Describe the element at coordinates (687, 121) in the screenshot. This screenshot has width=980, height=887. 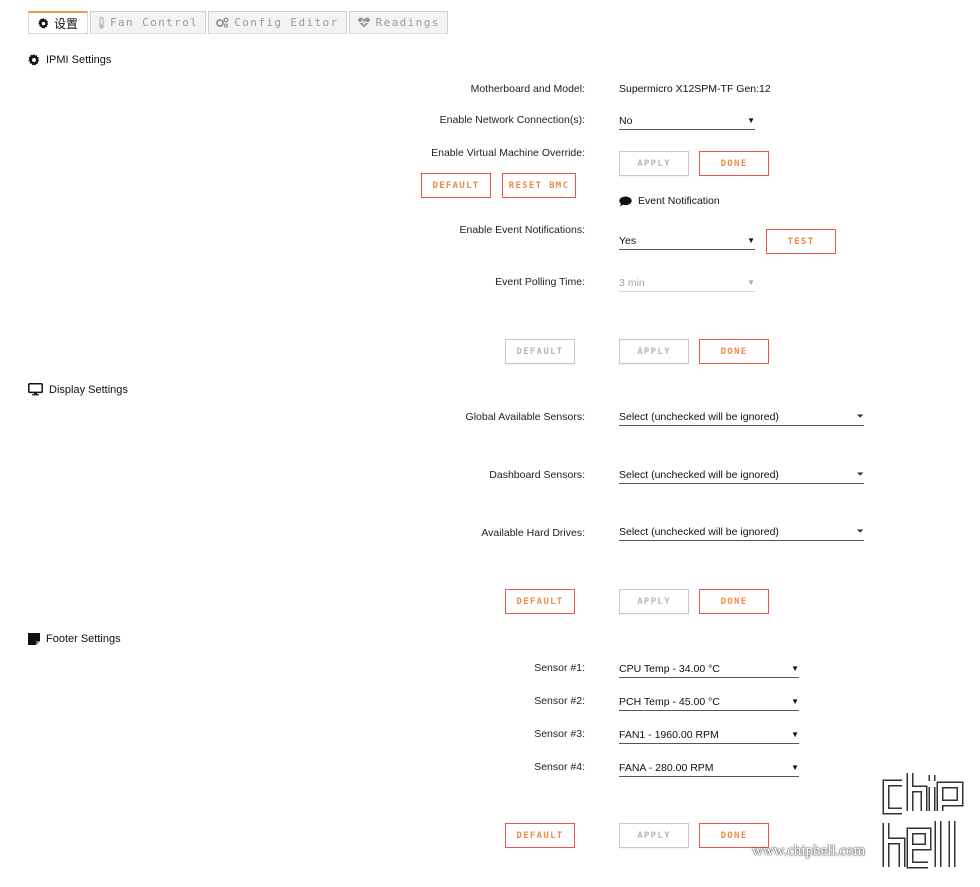
I see `network-connection-select: No ▼` at that location.